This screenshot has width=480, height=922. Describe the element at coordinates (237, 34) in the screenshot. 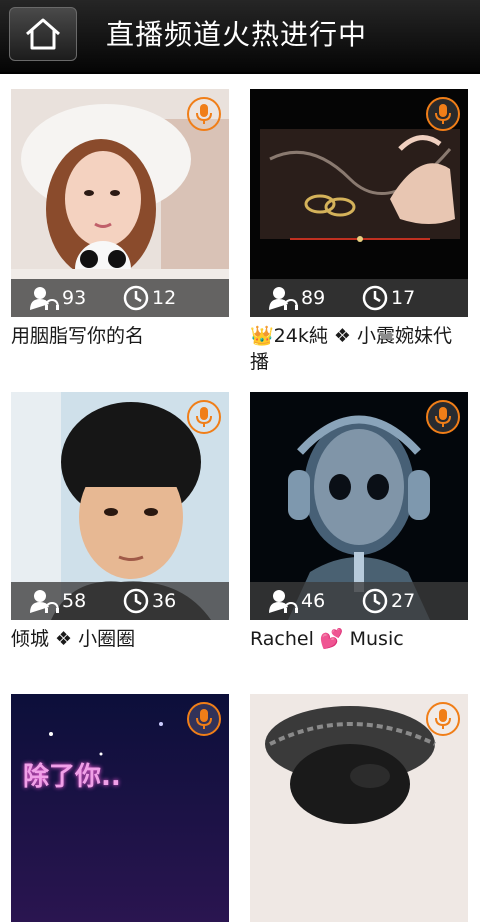

I see `page-title: 直播频道火热进行中` at that location.